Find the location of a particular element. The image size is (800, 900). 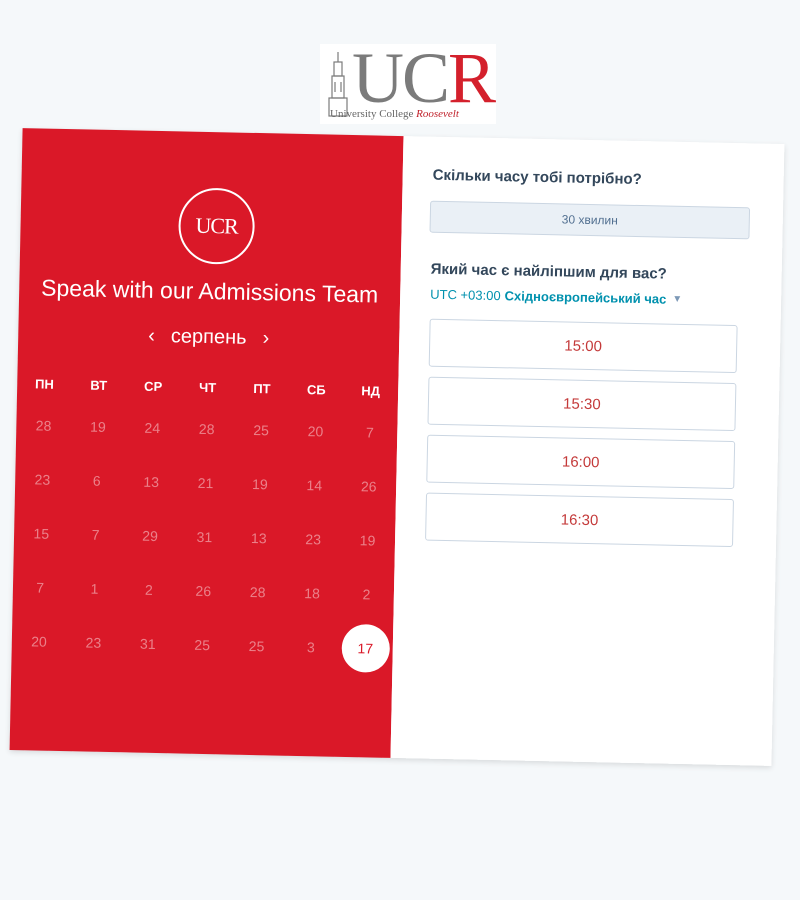

logo-letters: UCR is located at coordinates (424, 78).